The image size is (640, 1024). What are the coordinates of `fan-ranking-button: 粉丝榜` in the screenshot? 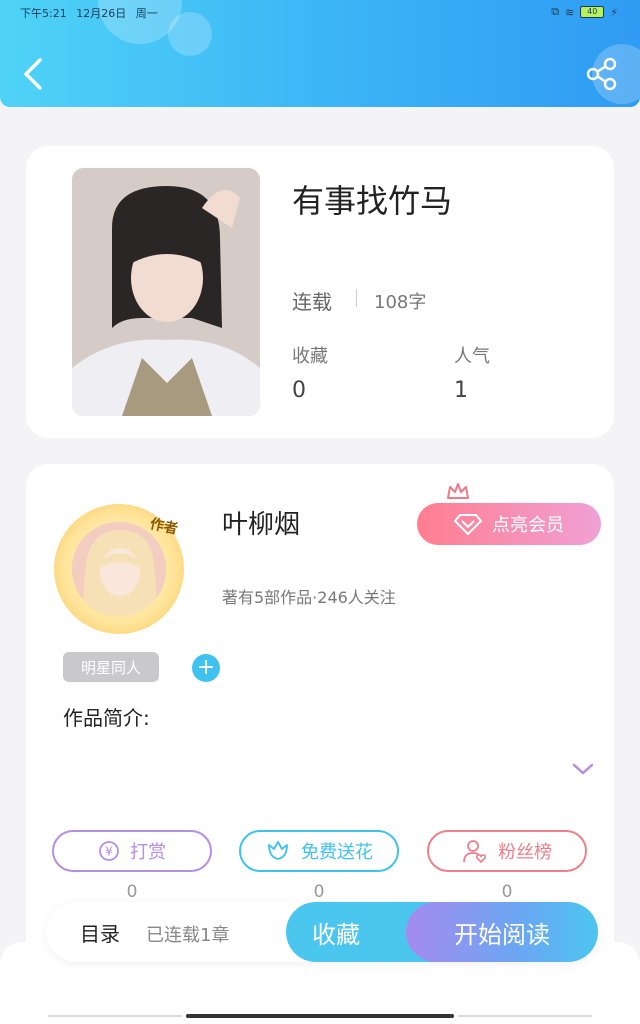 It's located at (507, 851).